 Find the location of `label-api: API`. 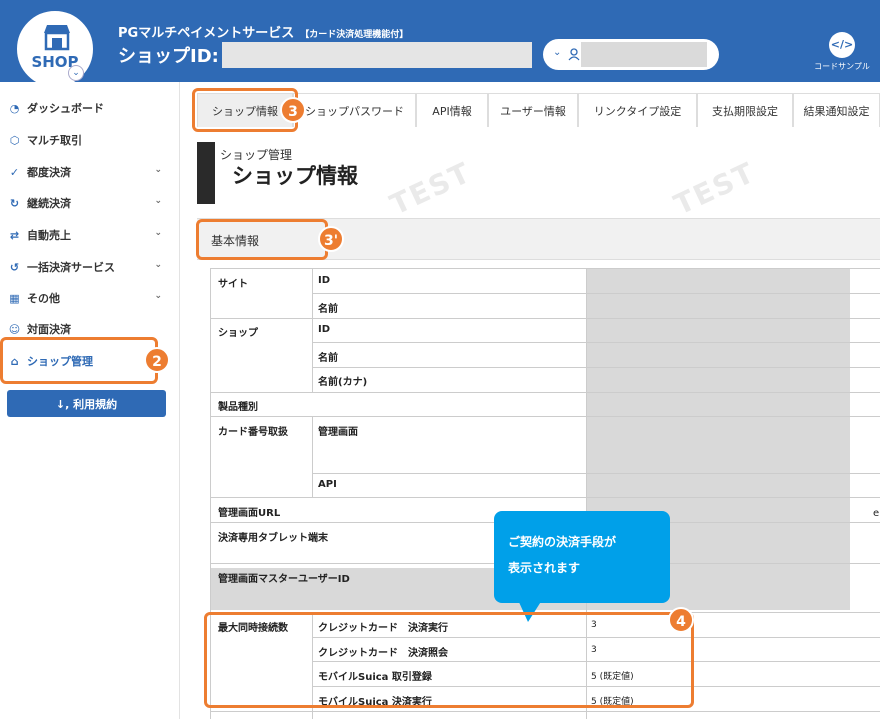

label-api: API is located at coordinates (327, 484).